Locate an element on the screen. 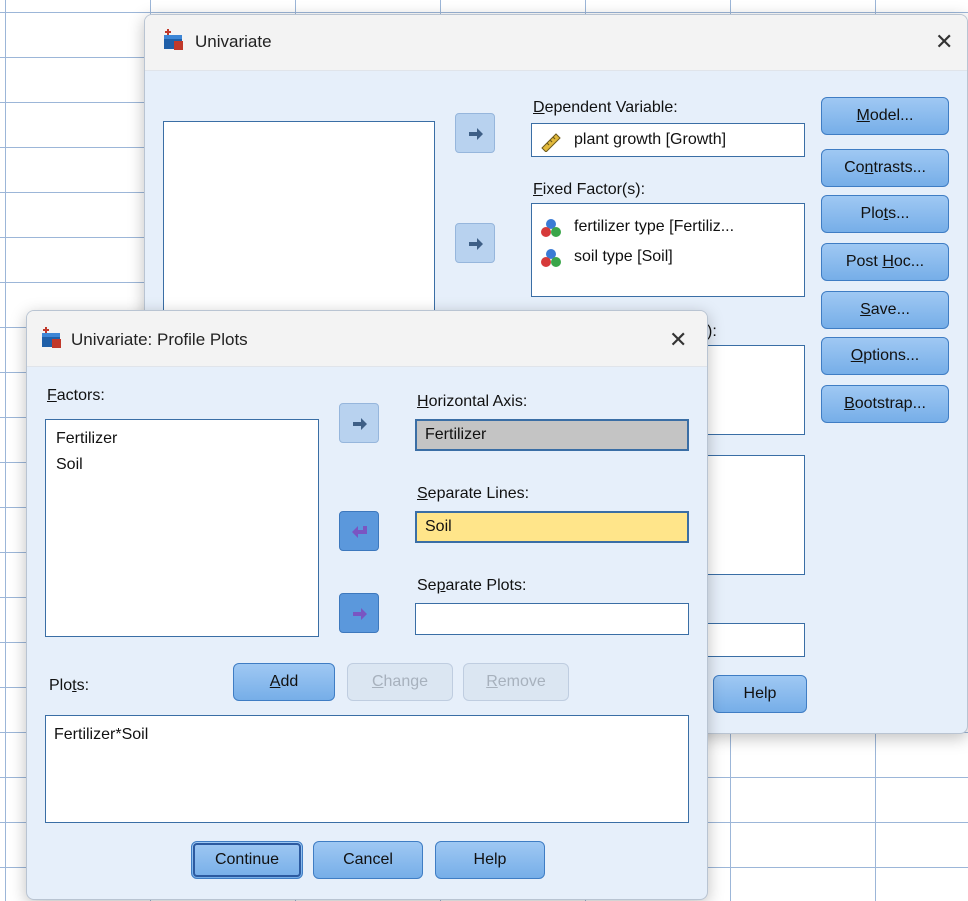 The image size is (968, 901). move-to-separate-plots-button is located at coordinates (359, 613).